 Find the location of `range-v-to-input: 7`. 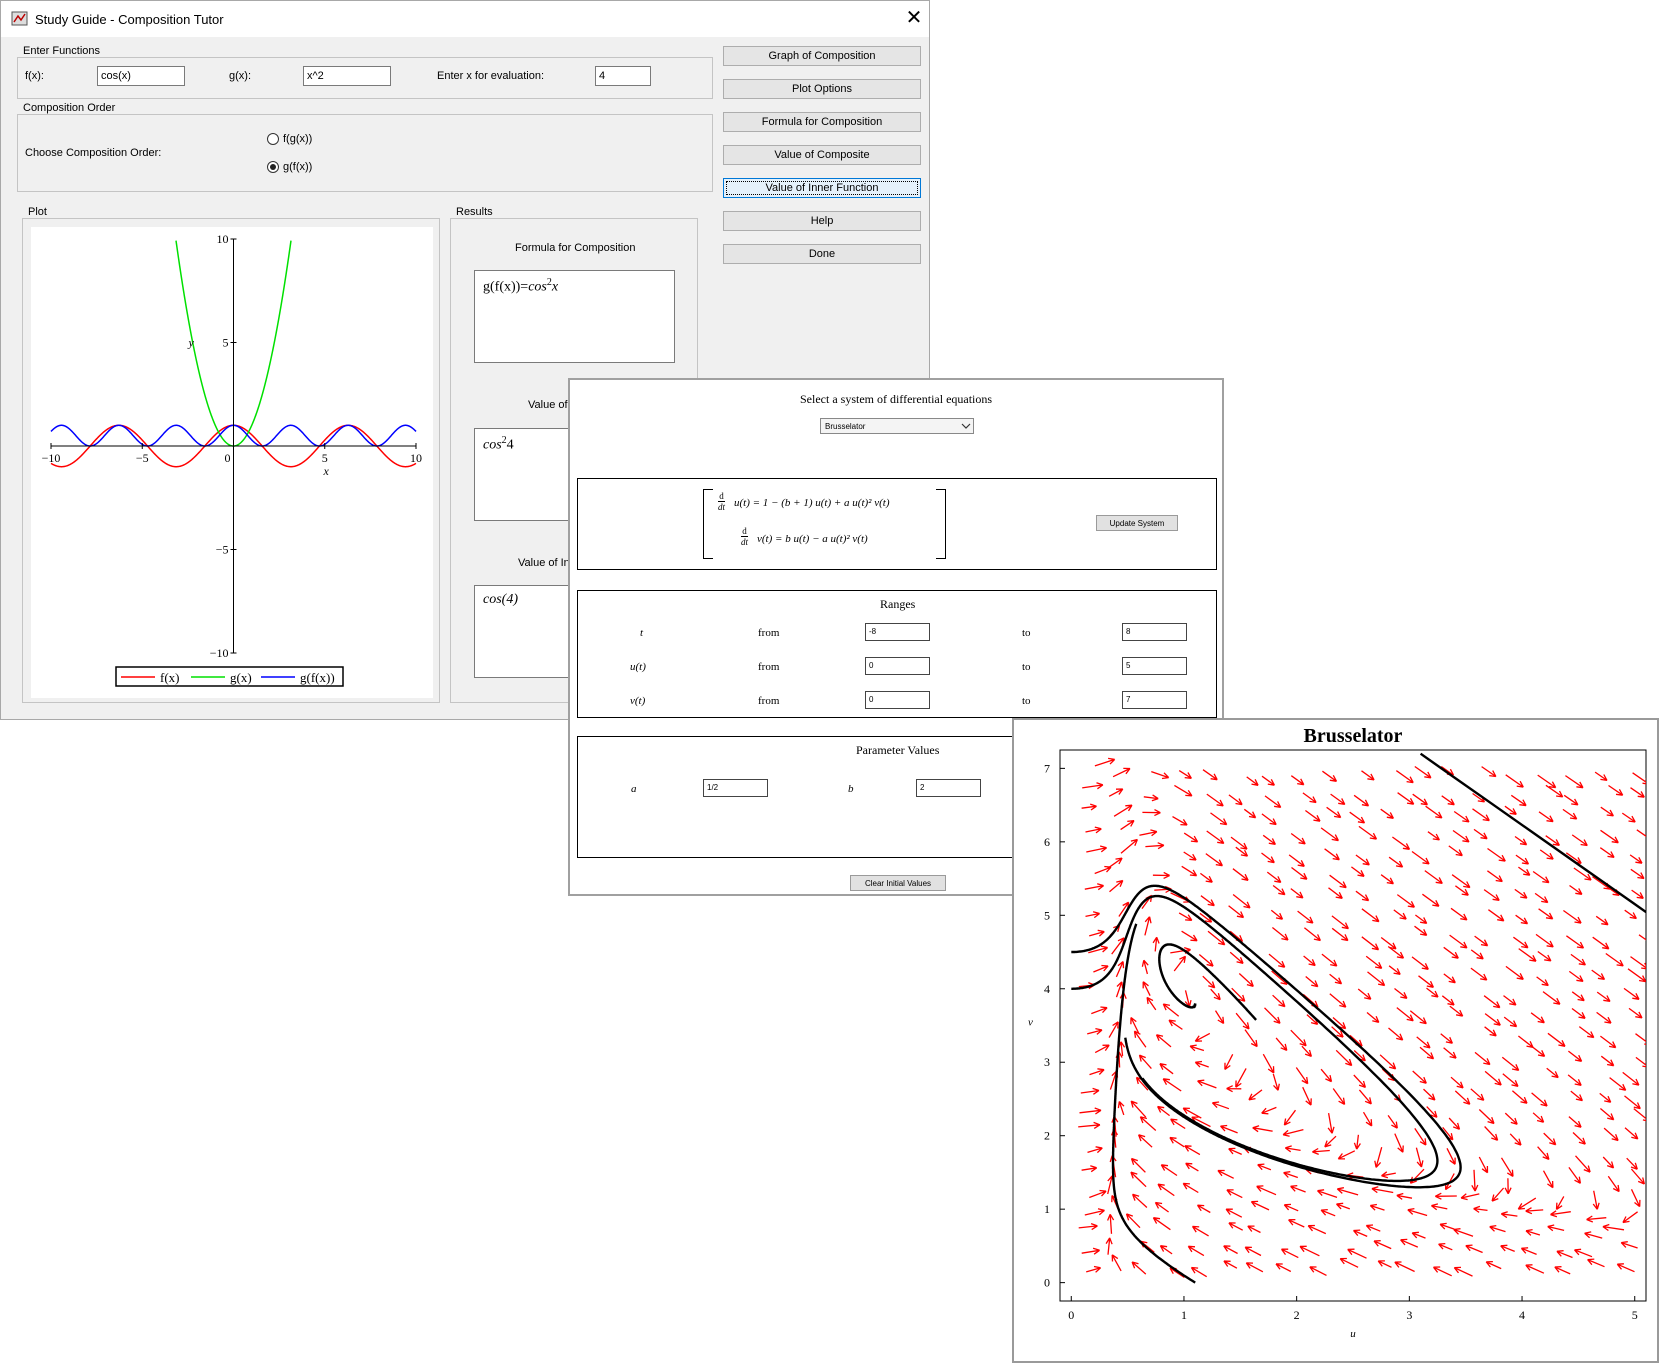

range-v-to-input: 7 is located at coordinates (1154, 700).